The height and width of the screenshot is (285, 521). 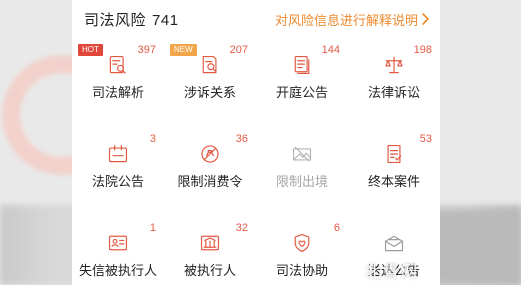 What do you see at coordinates (394, 65) in the screenshot?
I see `scales-icon` at bounding box center [394, 65].